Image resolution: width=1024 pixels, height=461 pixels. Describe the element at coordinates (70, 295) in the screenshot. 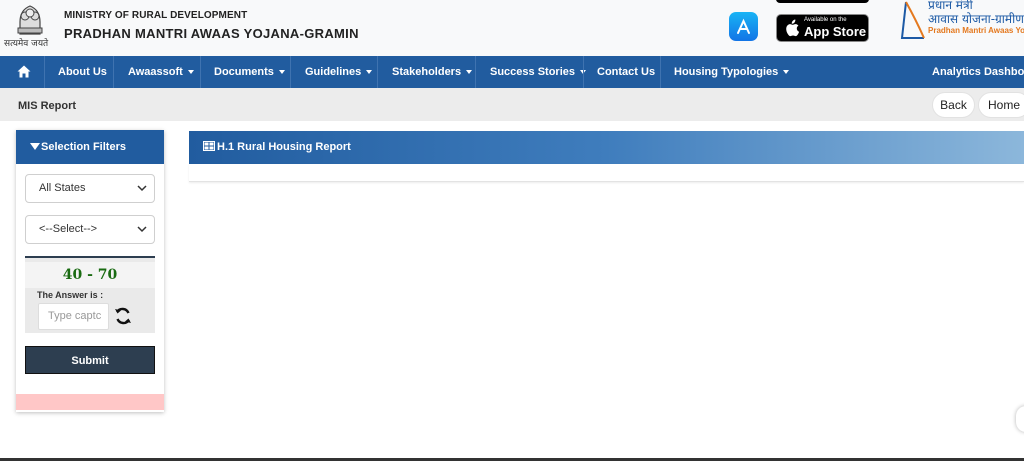

I see `captcha-answer-label: The Answer is :` at that location.